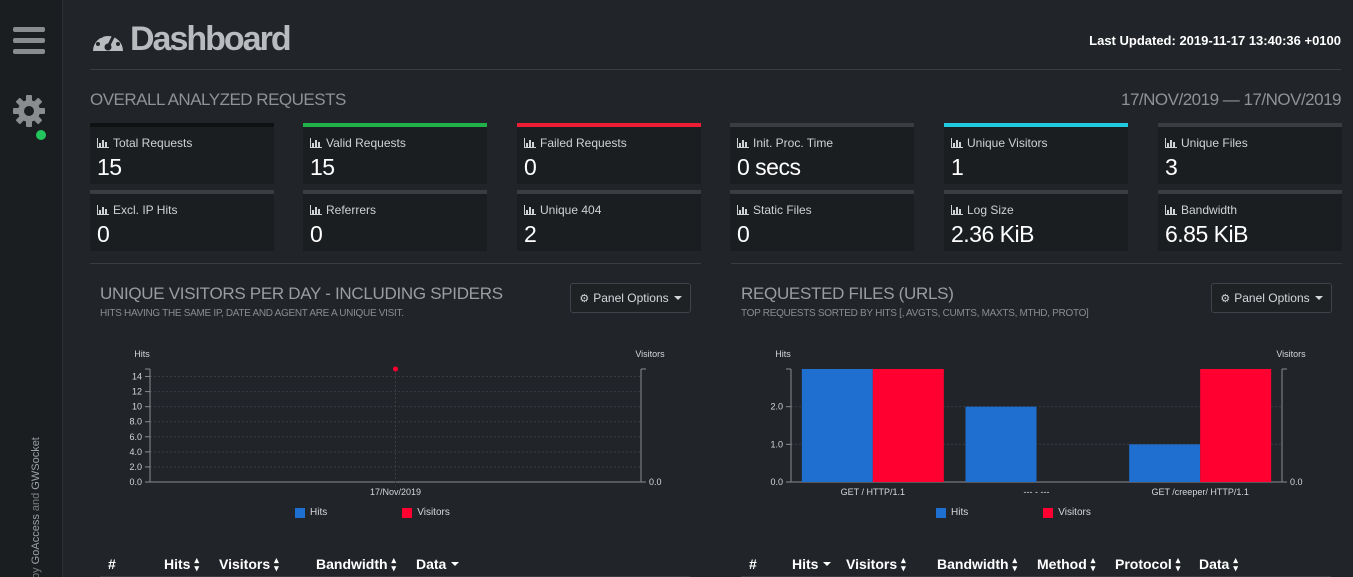 The height and width of the screenshot is (577, 1353). Describe the element at coordinates (776, 444) in the screenshot. I see `y-tick-label: 1.0` at that location.